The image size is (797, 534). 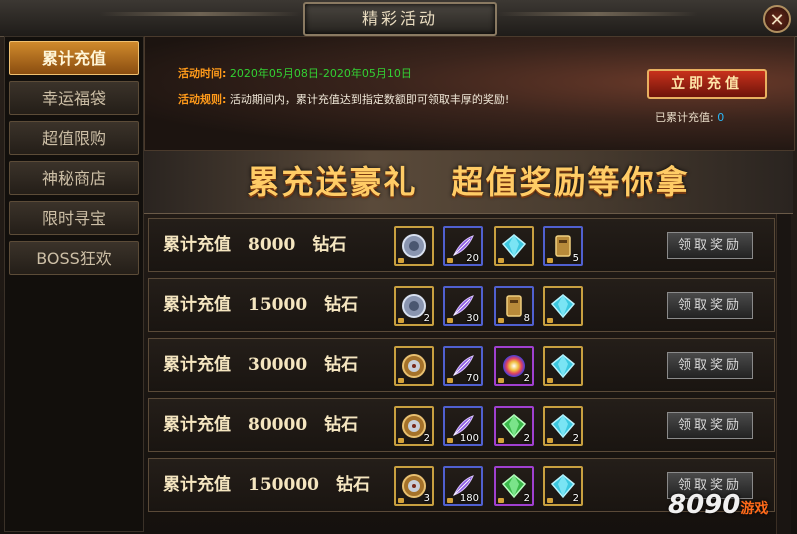 What do you see at coordinates (202, 99) in the screenshot?
I see `activity-rule-label: 活动规则:` at bounding box center [202, 99].